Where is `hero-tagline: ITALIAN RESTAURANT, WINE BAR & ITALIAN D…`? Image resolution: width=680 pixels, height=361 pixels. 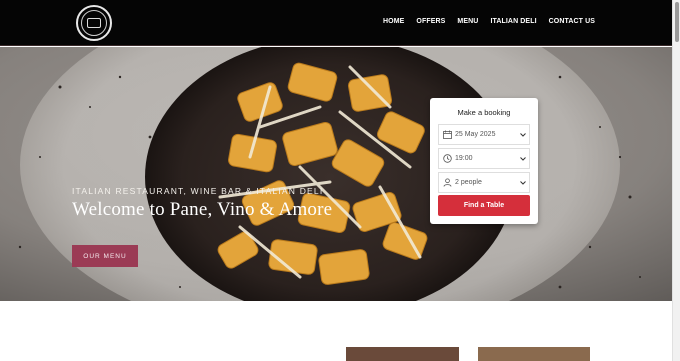
hero-tagline: ITALIAN RESTAURANT, WINE BAR & ITALIAN D… is located at coordinates (198, 191).